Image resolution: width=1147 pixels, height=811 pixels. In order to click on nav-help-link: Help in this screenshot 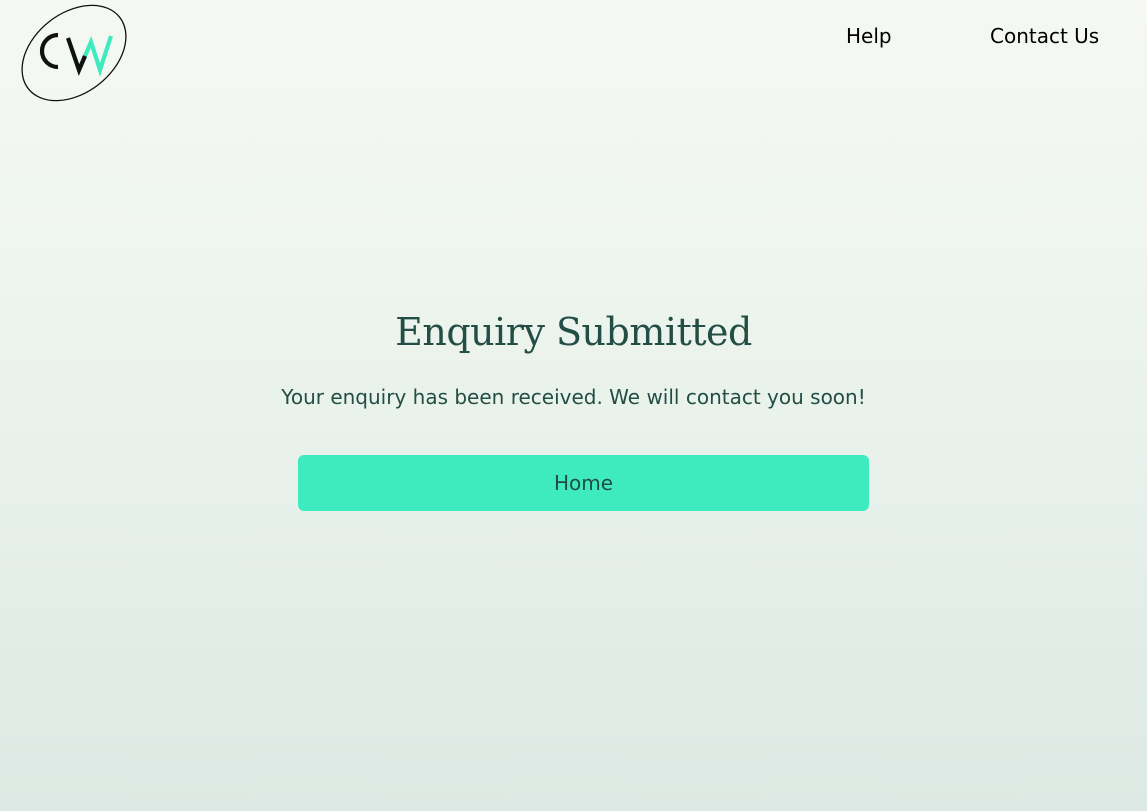, I will do `click(869, 36)`.